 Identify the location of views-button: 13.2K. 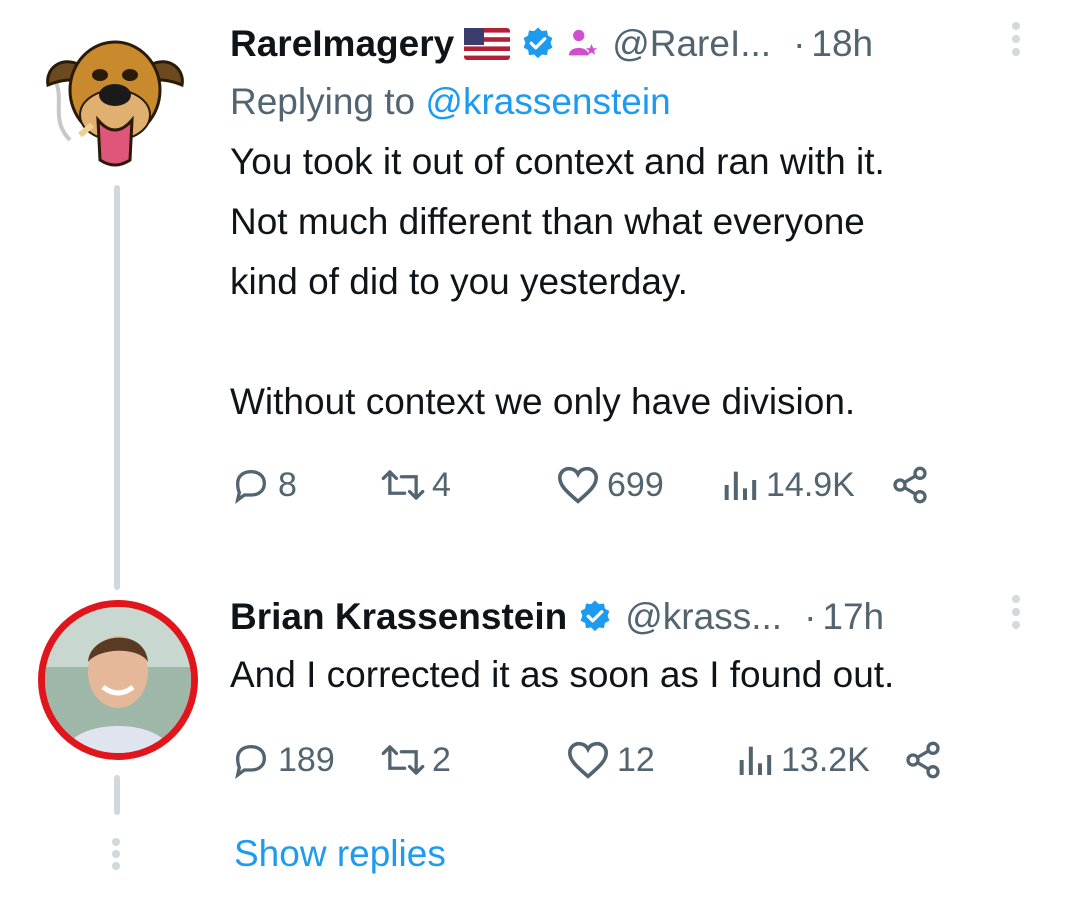
(819, 760).